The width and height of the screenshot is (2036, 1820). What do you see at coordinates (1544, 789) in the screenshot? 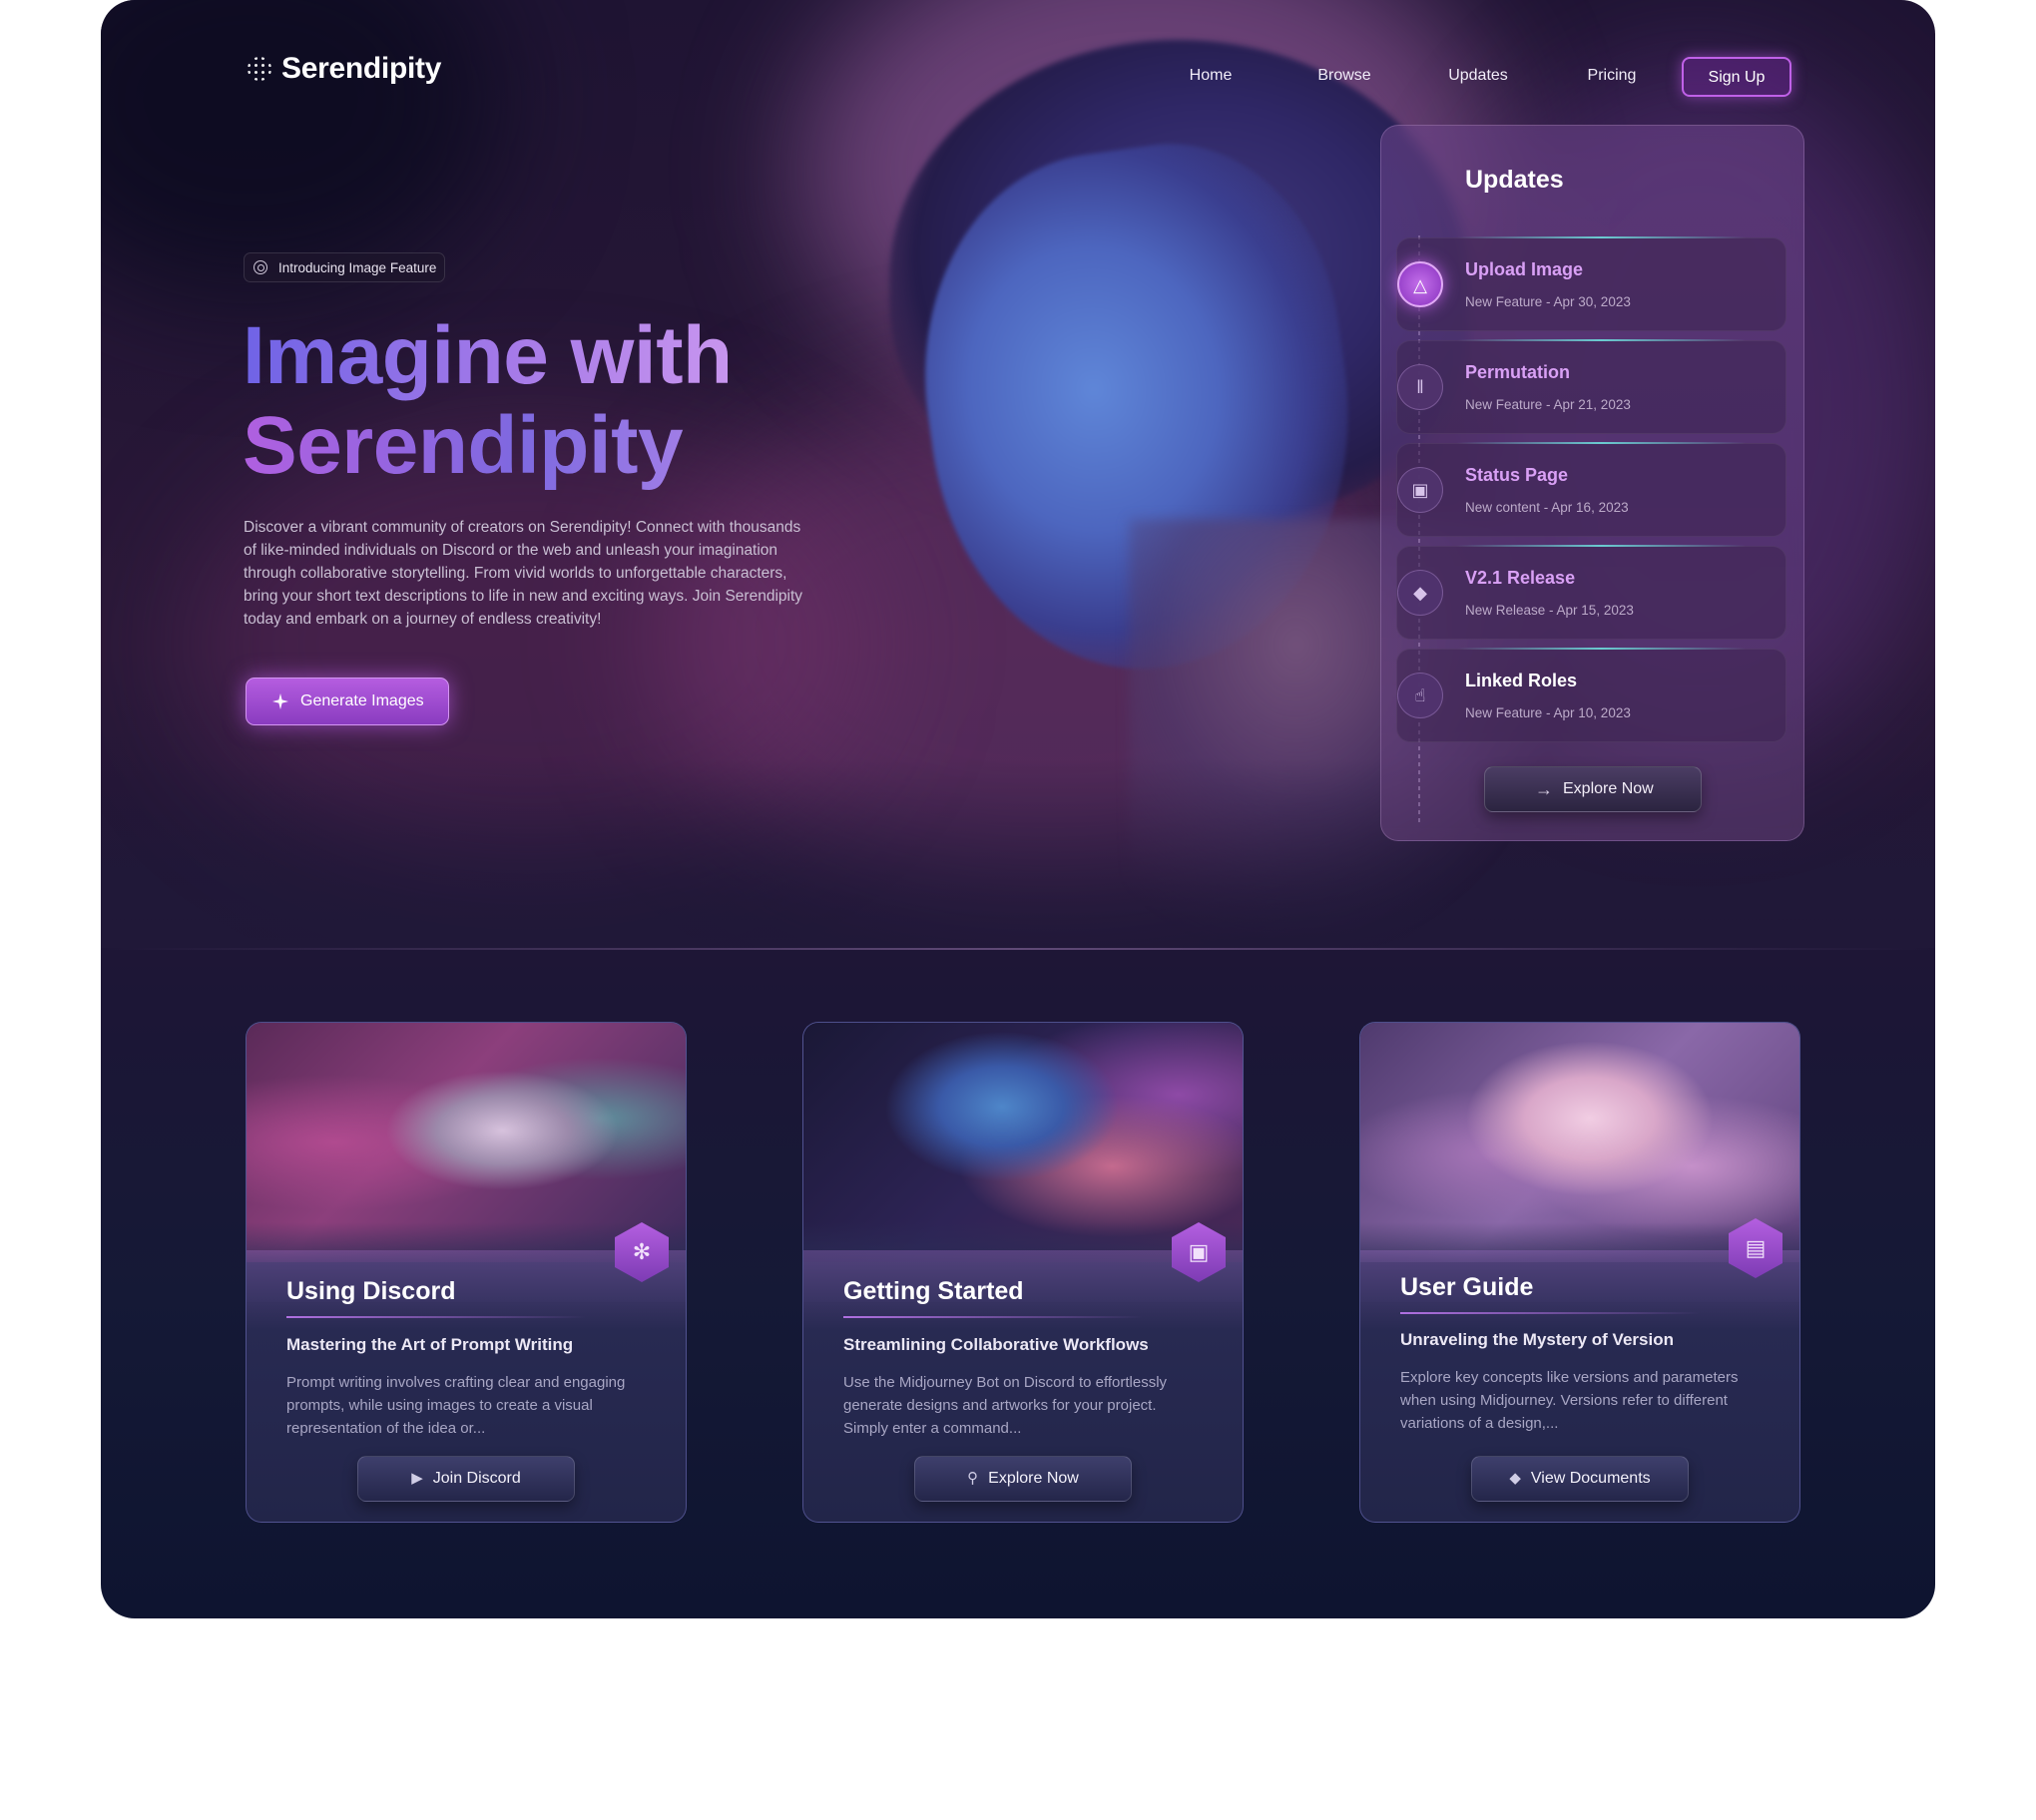
I see `arrow-right-icon: →` at bounding box center [1544, 789].